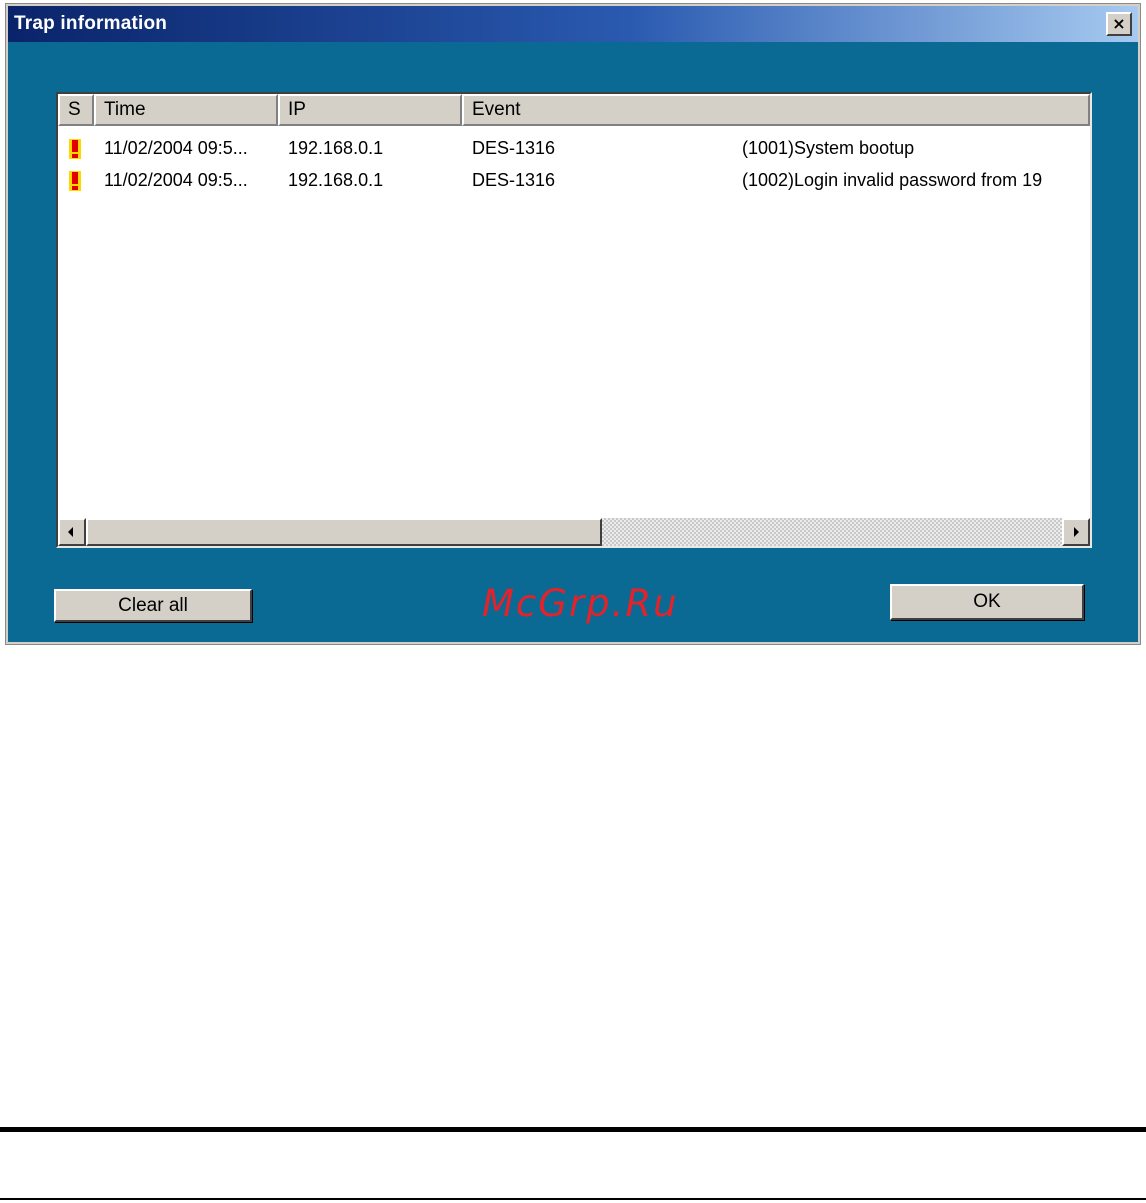 This screenshot has height=1203, width=1146. Describe the element at coordinates (153, 605) in the screenshot. I see `clear-all-button: Clear all` at that location.